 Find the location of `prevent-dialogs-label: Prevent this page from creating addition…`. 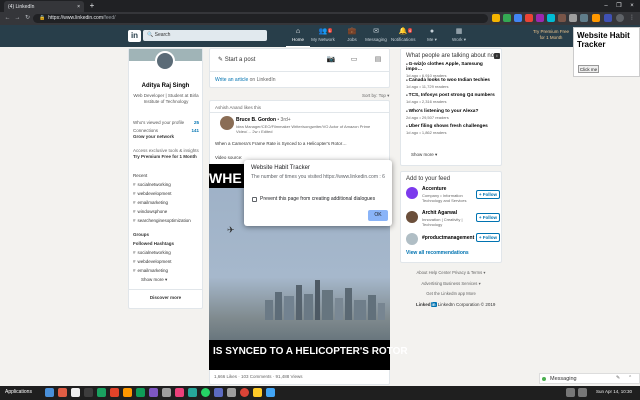

prevent-dialogs-label: Prevent this page from creating addition… is located at coordinates (317, 199).